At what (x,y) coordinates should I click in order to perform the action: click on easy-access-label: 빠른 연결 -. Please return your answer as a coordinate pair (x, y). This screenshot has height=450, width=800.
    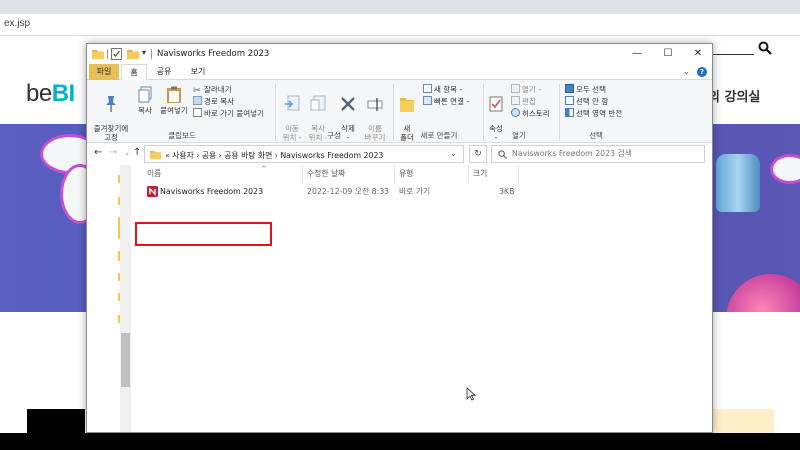
    Looking at the image, I should click on (452, 101).